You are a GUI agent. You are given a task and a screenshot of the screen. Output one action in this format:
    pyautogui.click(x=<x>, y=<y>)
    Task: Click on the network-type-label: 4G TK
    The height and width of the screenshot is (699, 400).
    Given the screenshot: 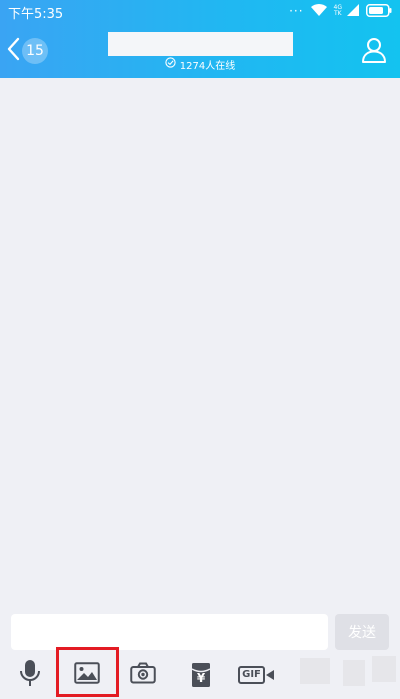 What is the action you would take?
    pyautogui.click(x=337, y=10)
    